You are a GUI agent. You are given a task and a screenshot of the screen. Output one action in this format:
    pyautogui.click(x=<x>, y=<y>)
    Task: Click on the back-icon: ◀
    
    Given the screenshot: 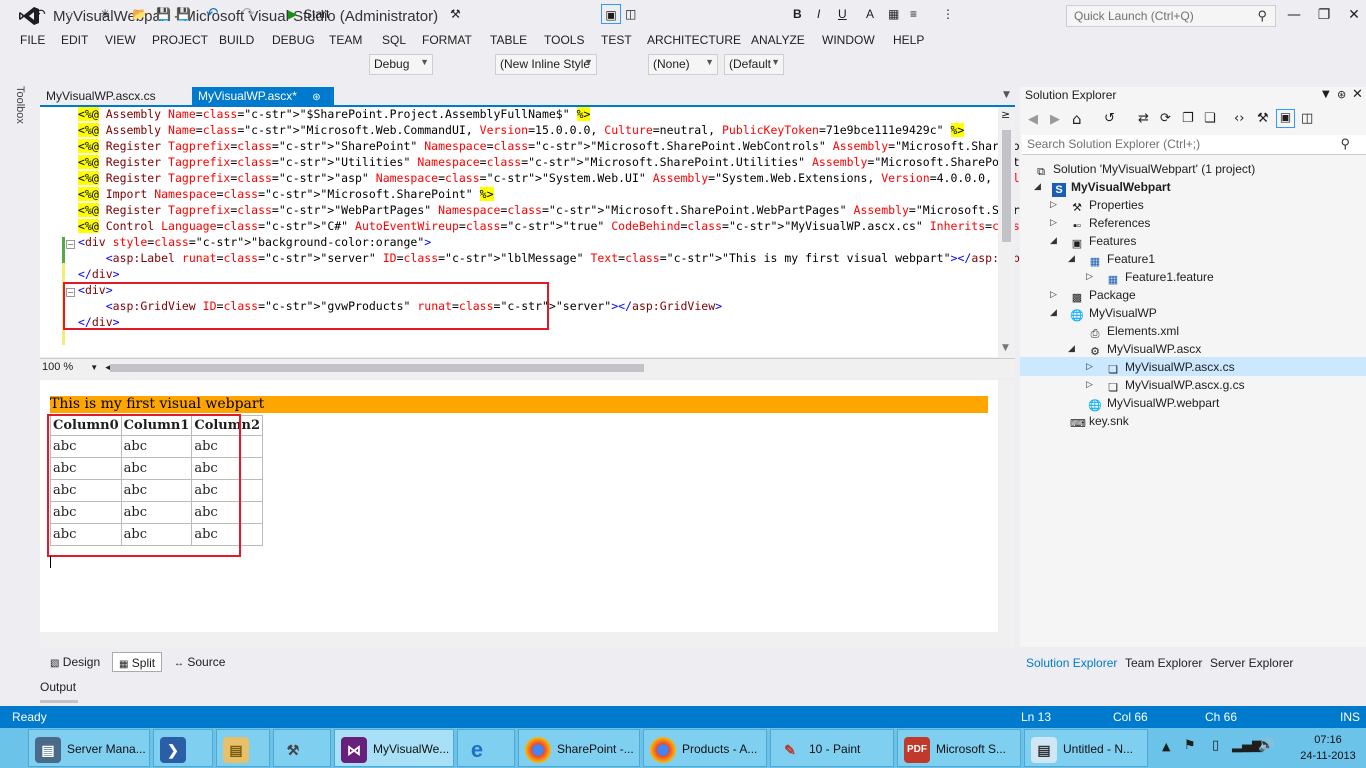 What is the action you would take?
    pyautogui.click(x=1033, y=119)
    